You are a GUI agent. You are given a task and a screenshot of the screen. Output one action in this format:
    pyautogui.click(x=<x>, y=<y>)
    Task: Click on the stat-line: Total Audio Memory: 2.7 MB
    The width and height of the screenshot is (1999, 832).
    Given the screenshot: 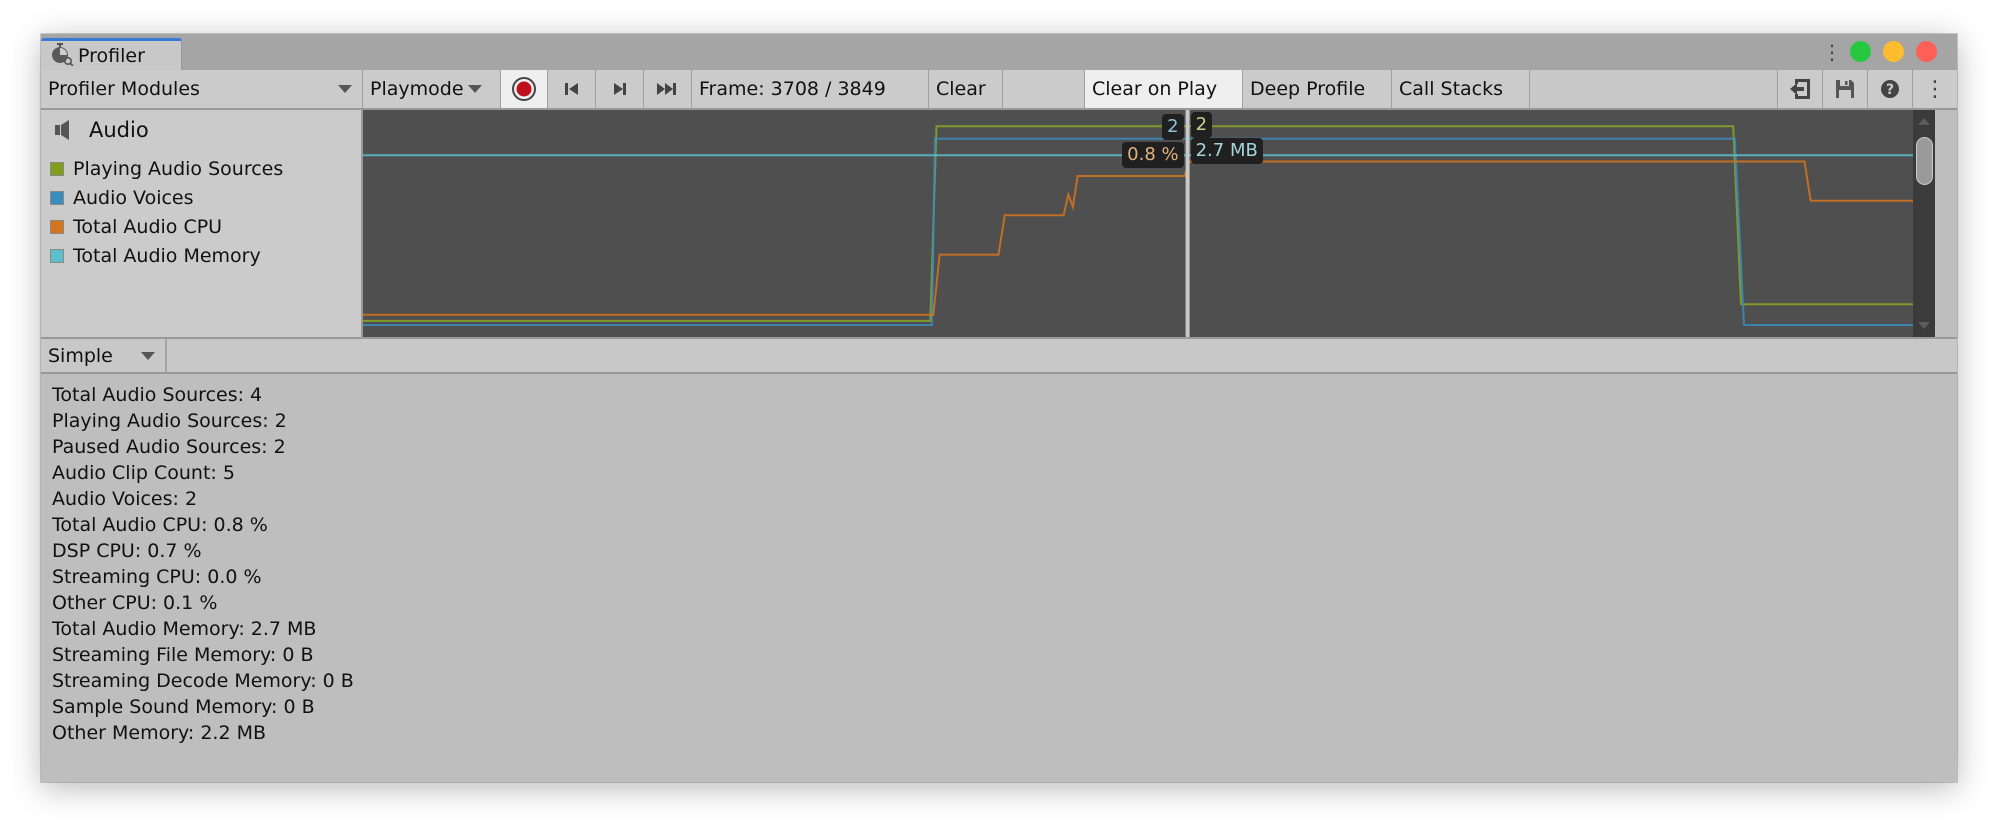 What is the action you would take?
    pyautogui.click(x=184, y=629)
    